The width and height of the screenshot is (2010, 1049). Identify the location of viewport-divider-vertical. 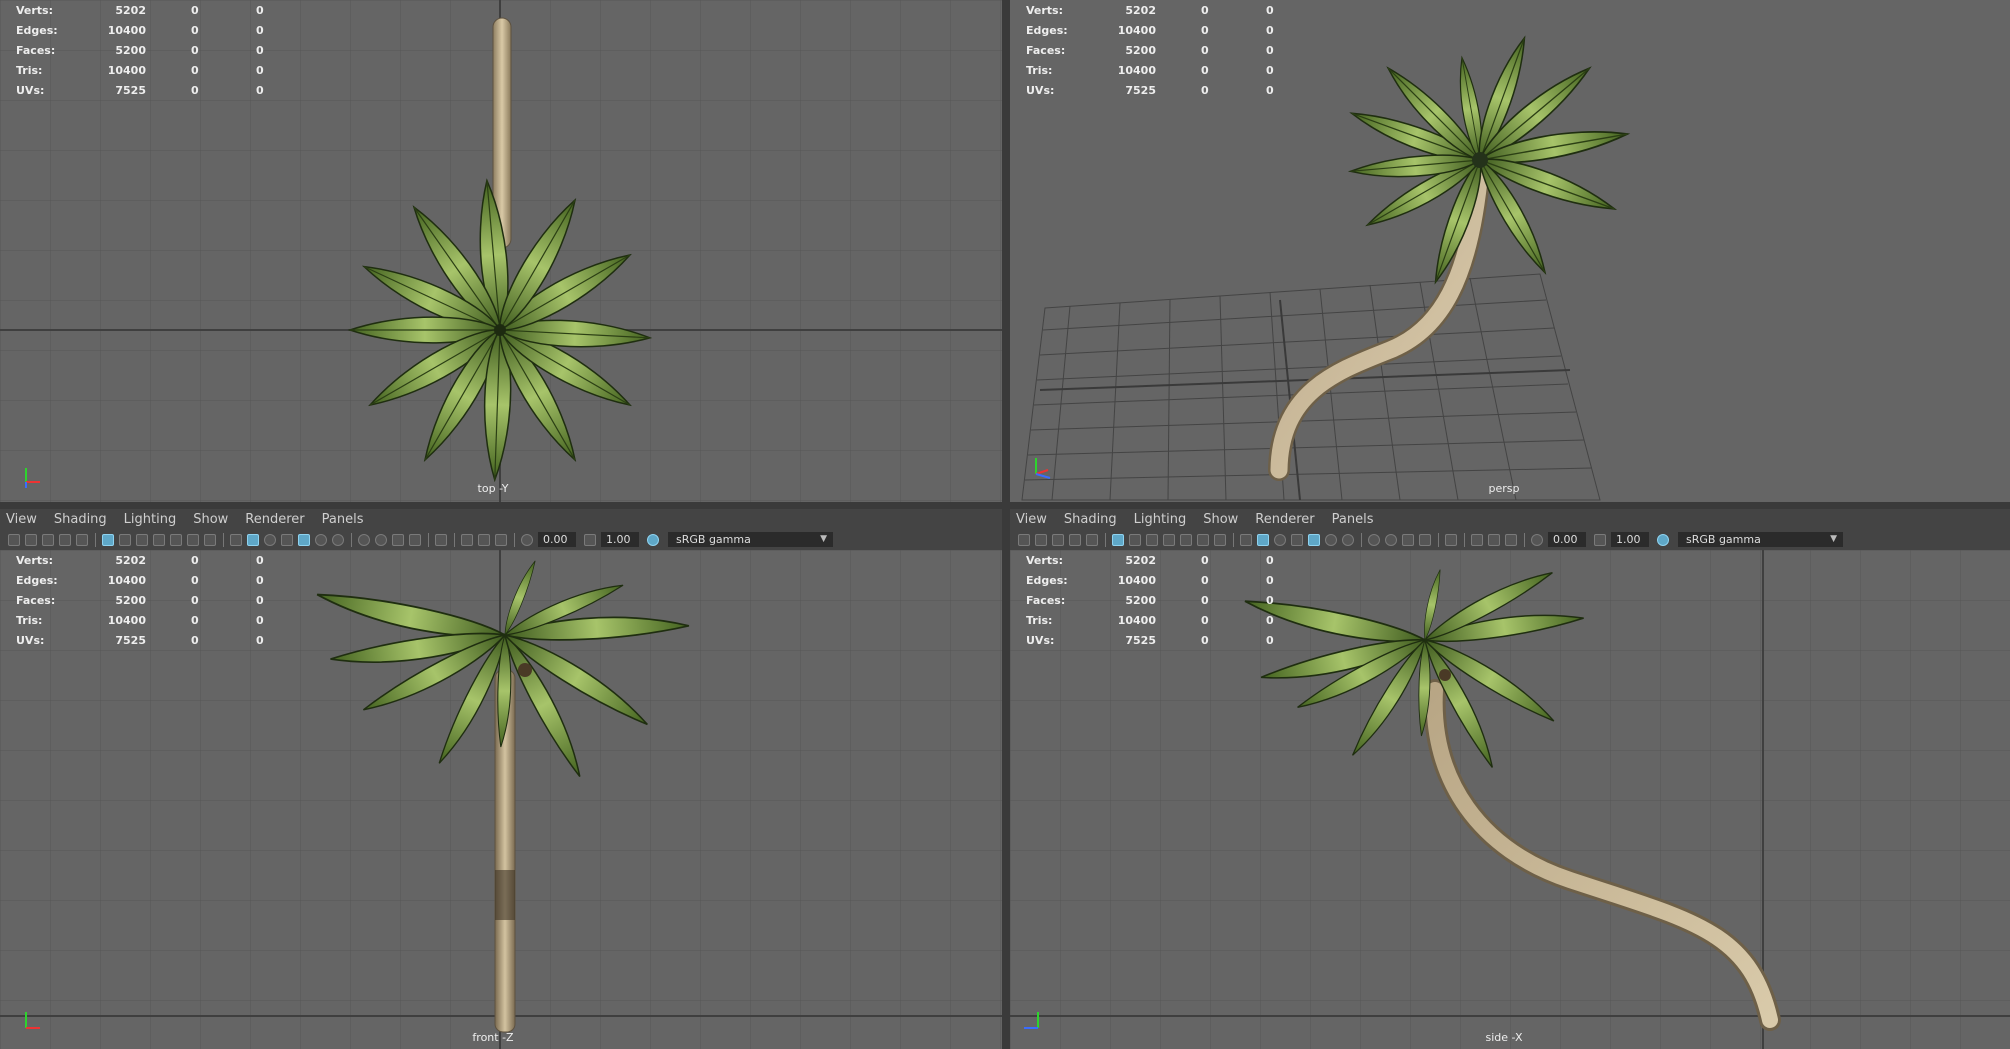
(1006, 524).